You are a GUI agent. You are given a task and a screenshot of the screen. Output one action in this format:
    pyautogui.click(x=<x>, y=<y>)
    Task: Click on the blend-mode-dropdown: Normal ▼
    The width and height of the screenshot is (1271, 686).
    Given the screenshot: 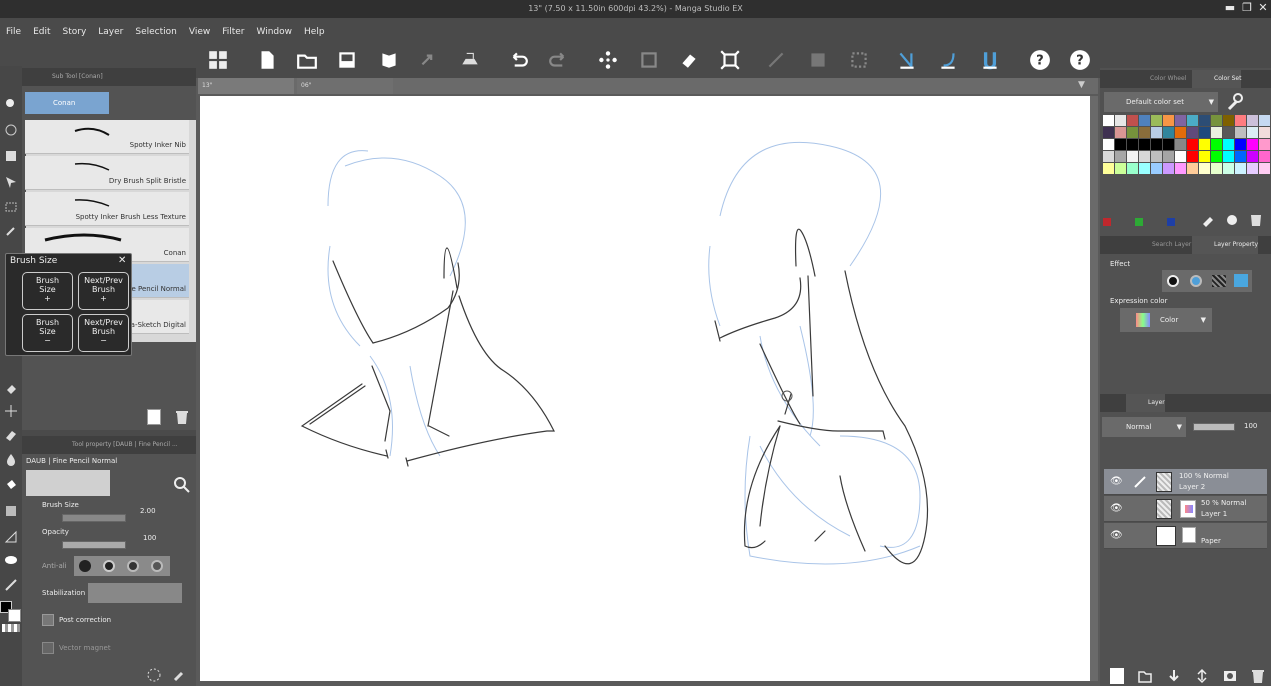 What is the action you would take?
    pyautogui.click(x=1144, y=427)
    